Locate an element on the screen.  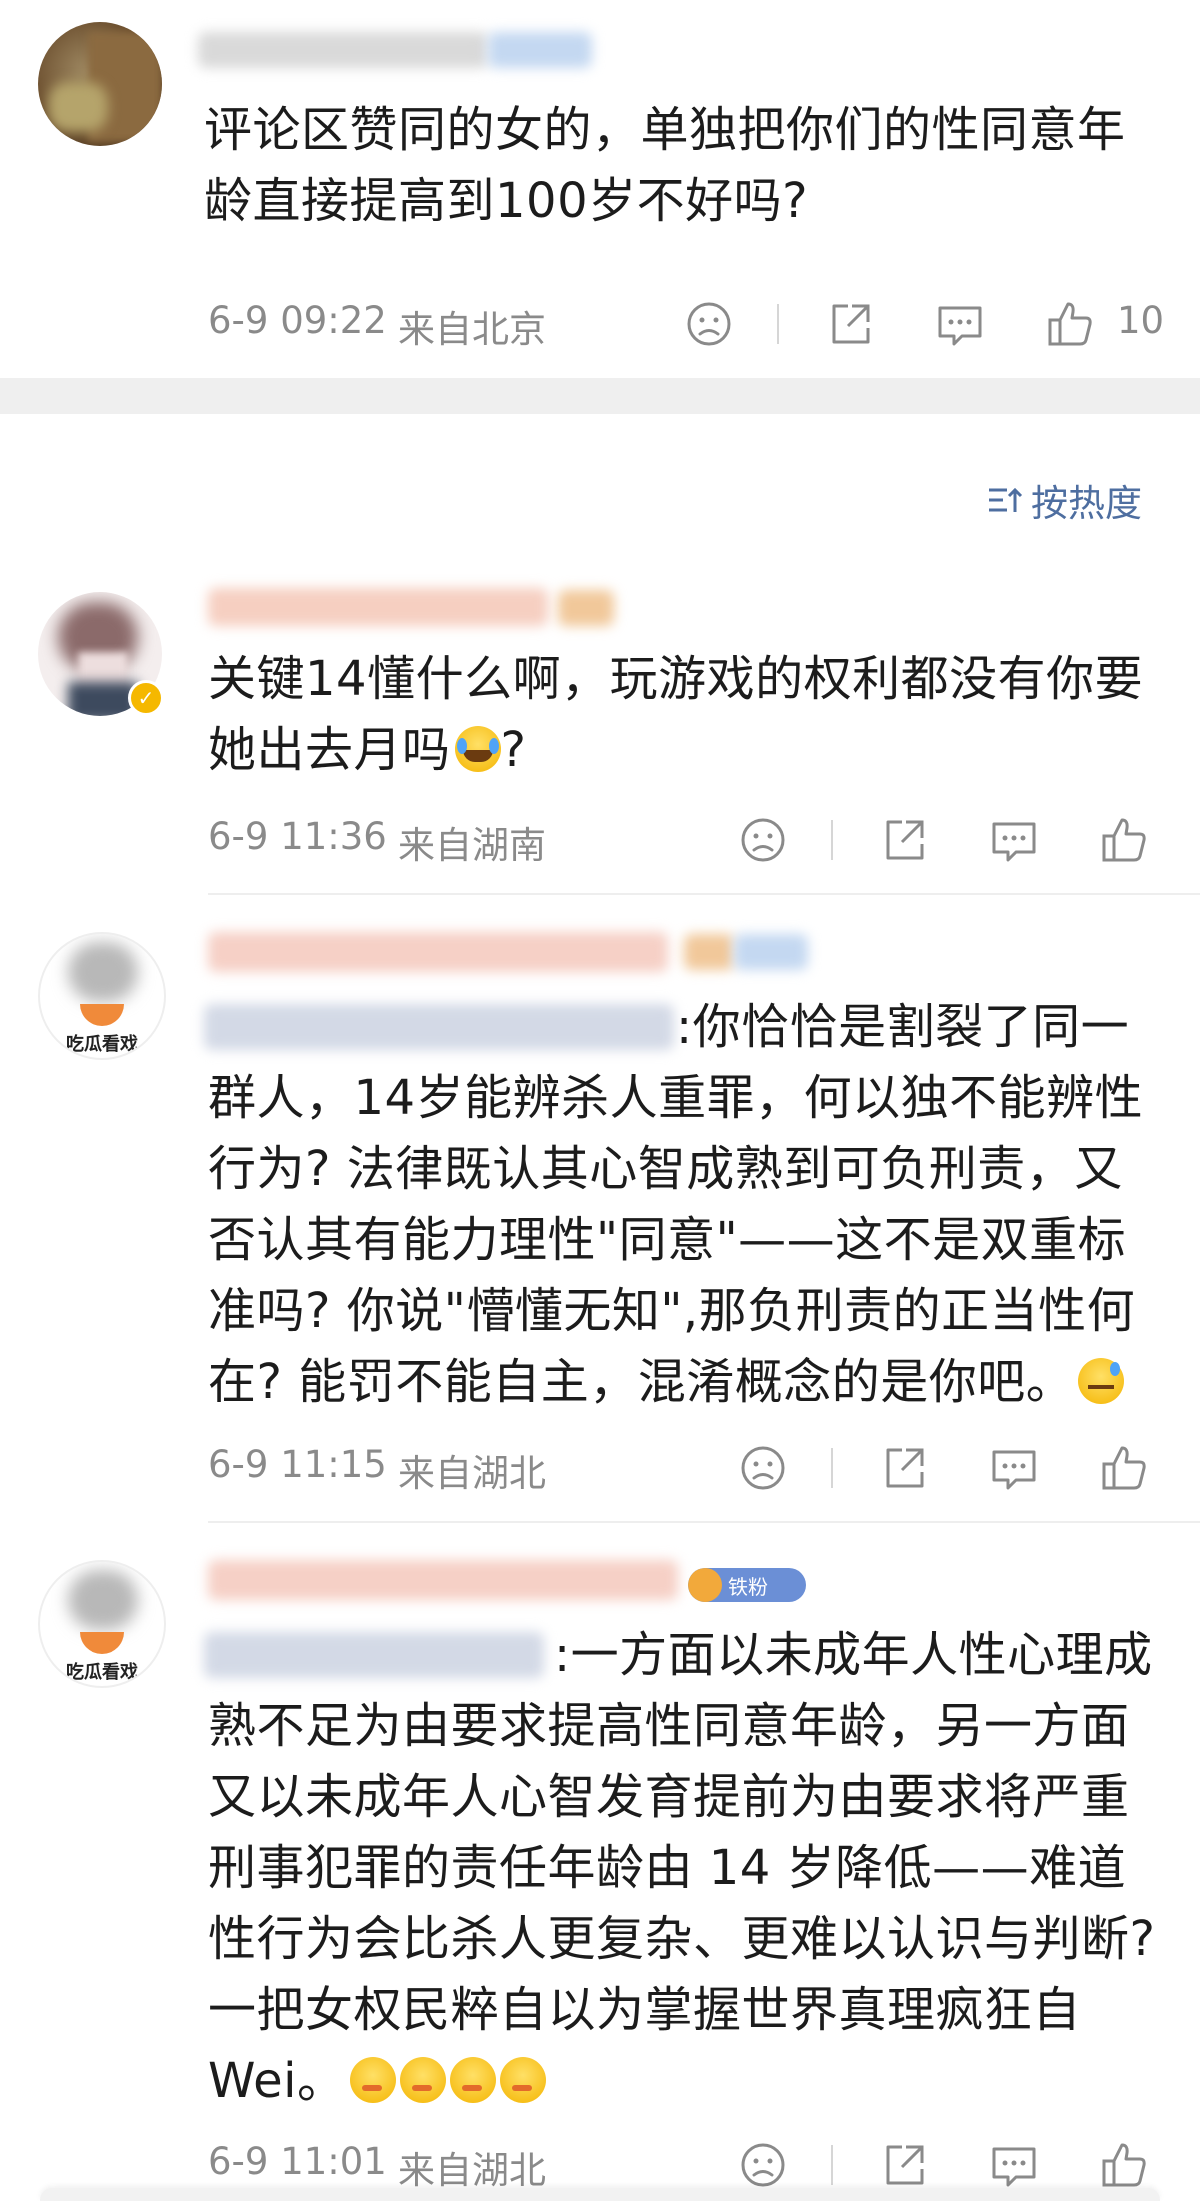
comment-time: 6-9 11:36 is located at coordinates (297, 836).